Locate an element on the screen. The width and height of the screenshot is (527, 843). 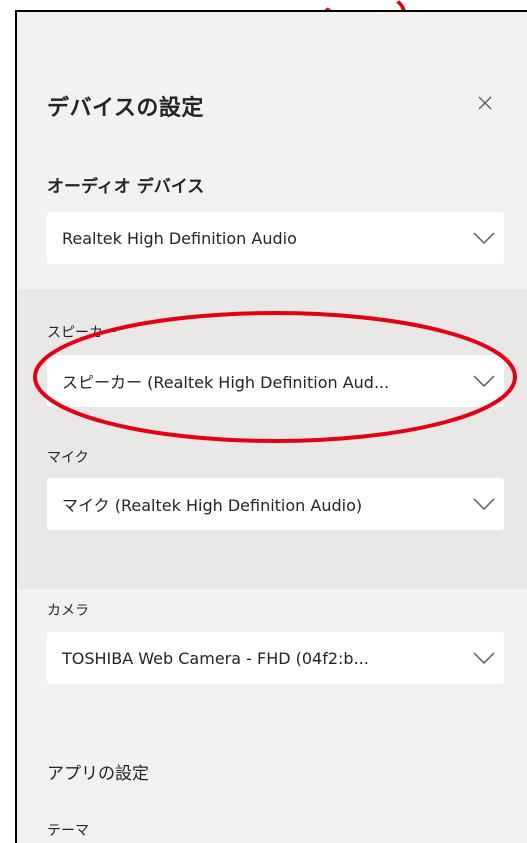
mic-value: マイク (Realtek High Definition Audio) is located at coordinates (212, 505).